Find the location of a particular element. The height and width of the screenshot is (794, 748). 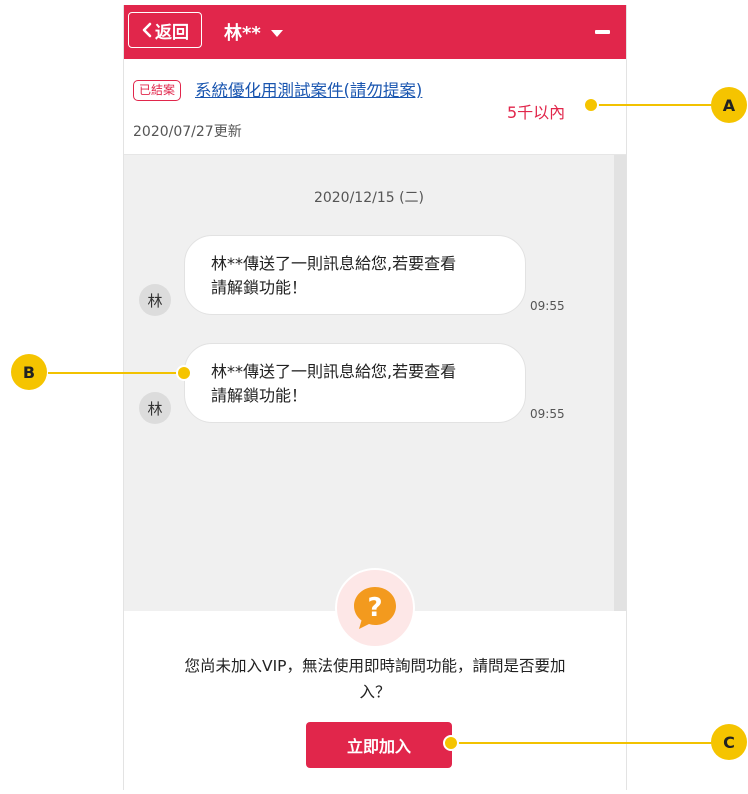

callout-line-a is located at coordinates (652, 105).